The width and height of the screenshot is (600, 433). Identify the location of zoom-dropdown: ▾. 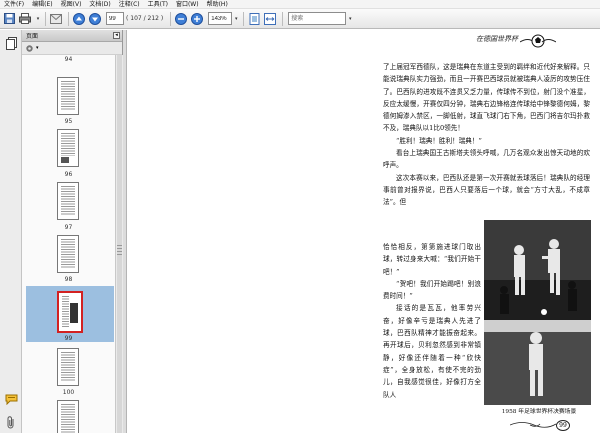
(236, 18).